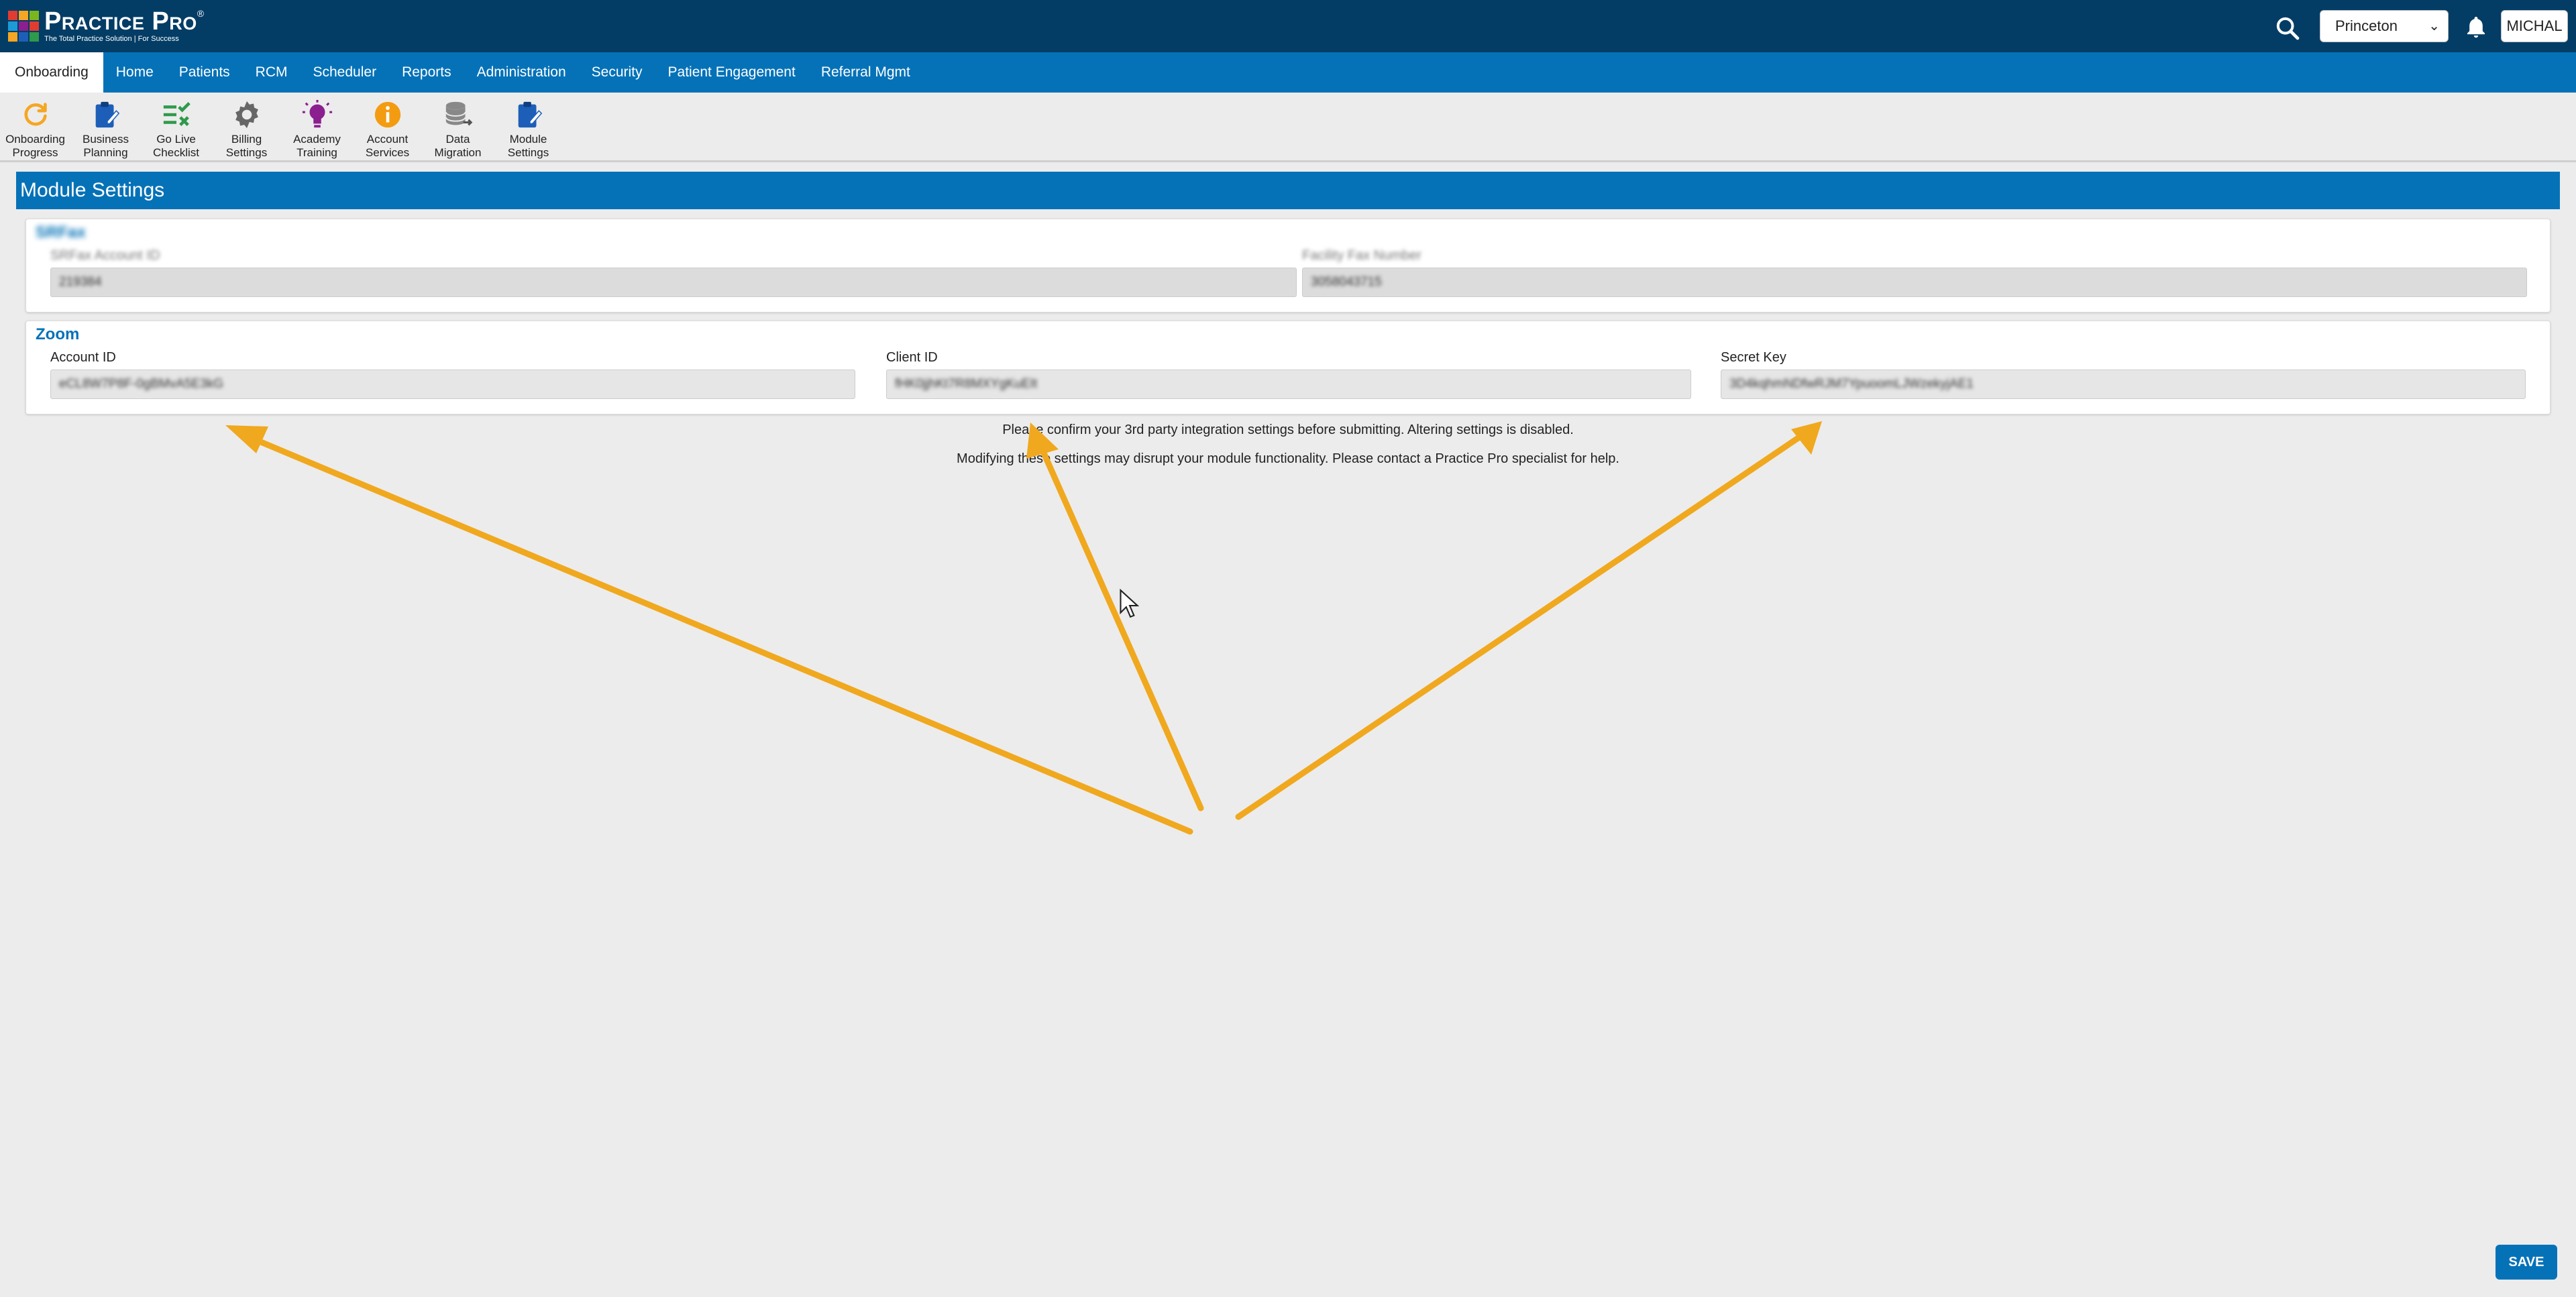 The height and width of the screenshot is (1297, 2576). What do you see at coordinates (2123, 384) in the screenshot?
I see `zoom-secret-key-input: 3D4kqhmNDfwRJM7YpuoomLJWzekyjAE1` at bounding box center [2123, 384].